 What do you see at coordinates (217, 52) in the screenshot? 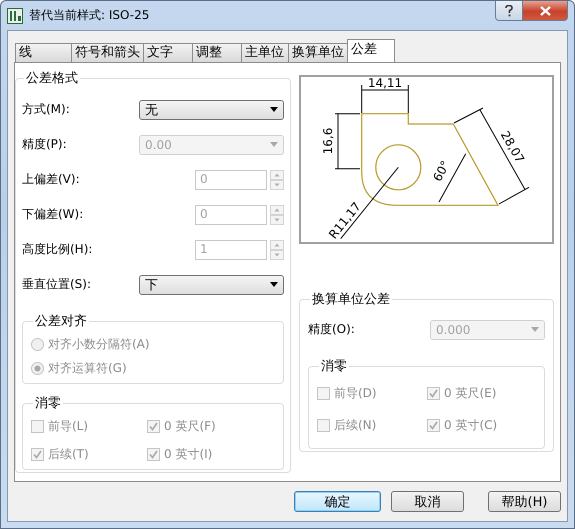
I see `tab: 调整` at bounding box center [217, 52].